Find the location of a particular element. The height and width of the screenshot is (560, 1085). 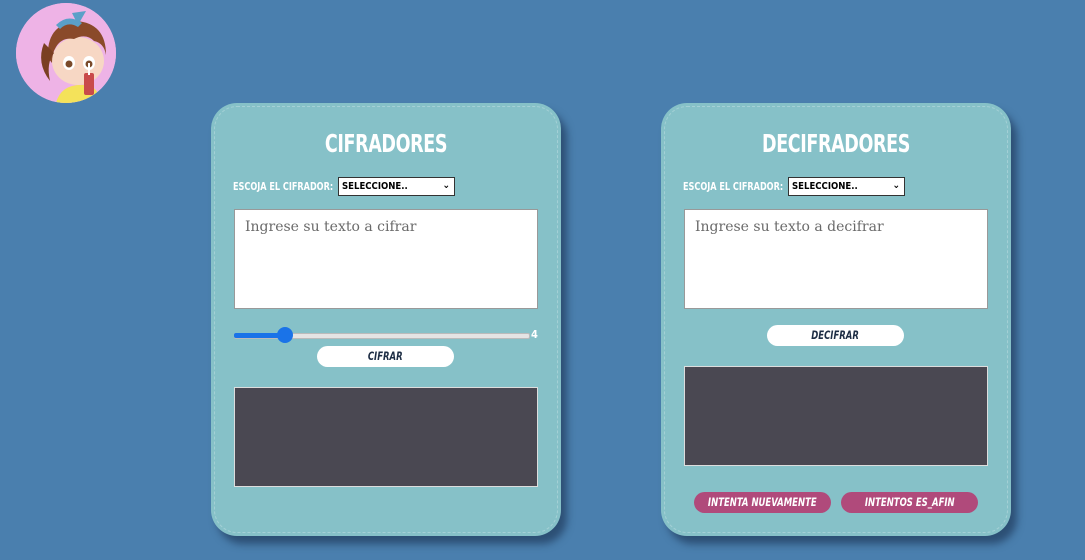

avatar is located at coordinates (66, 53).